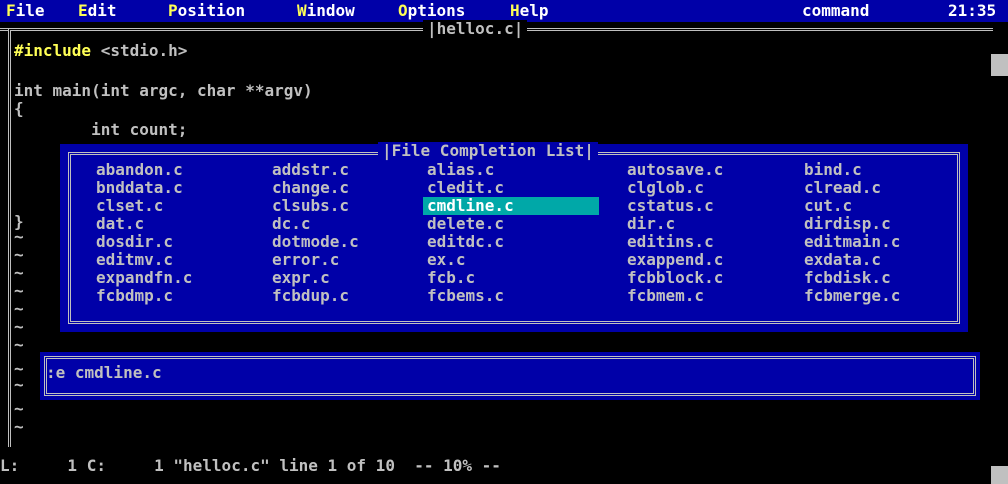 The width and height of the screenshot is (1008, 484). What do you see at coordinates (852, 296) in the screenshot?
I see `file-completion-item: fcbmerge.c` at bounding box center [852, 296].